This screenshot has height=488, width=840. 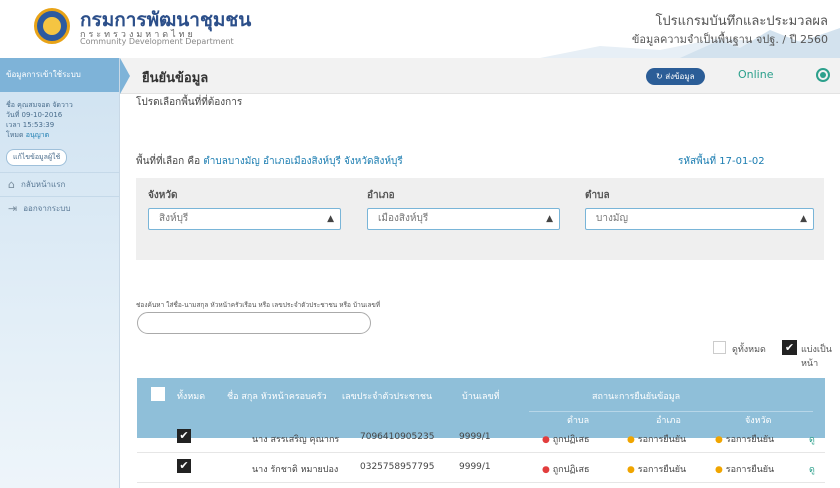 I want to click on user-name: ชื่อ คุณสมจอด จัดวาว, so click(x=39, y=105).